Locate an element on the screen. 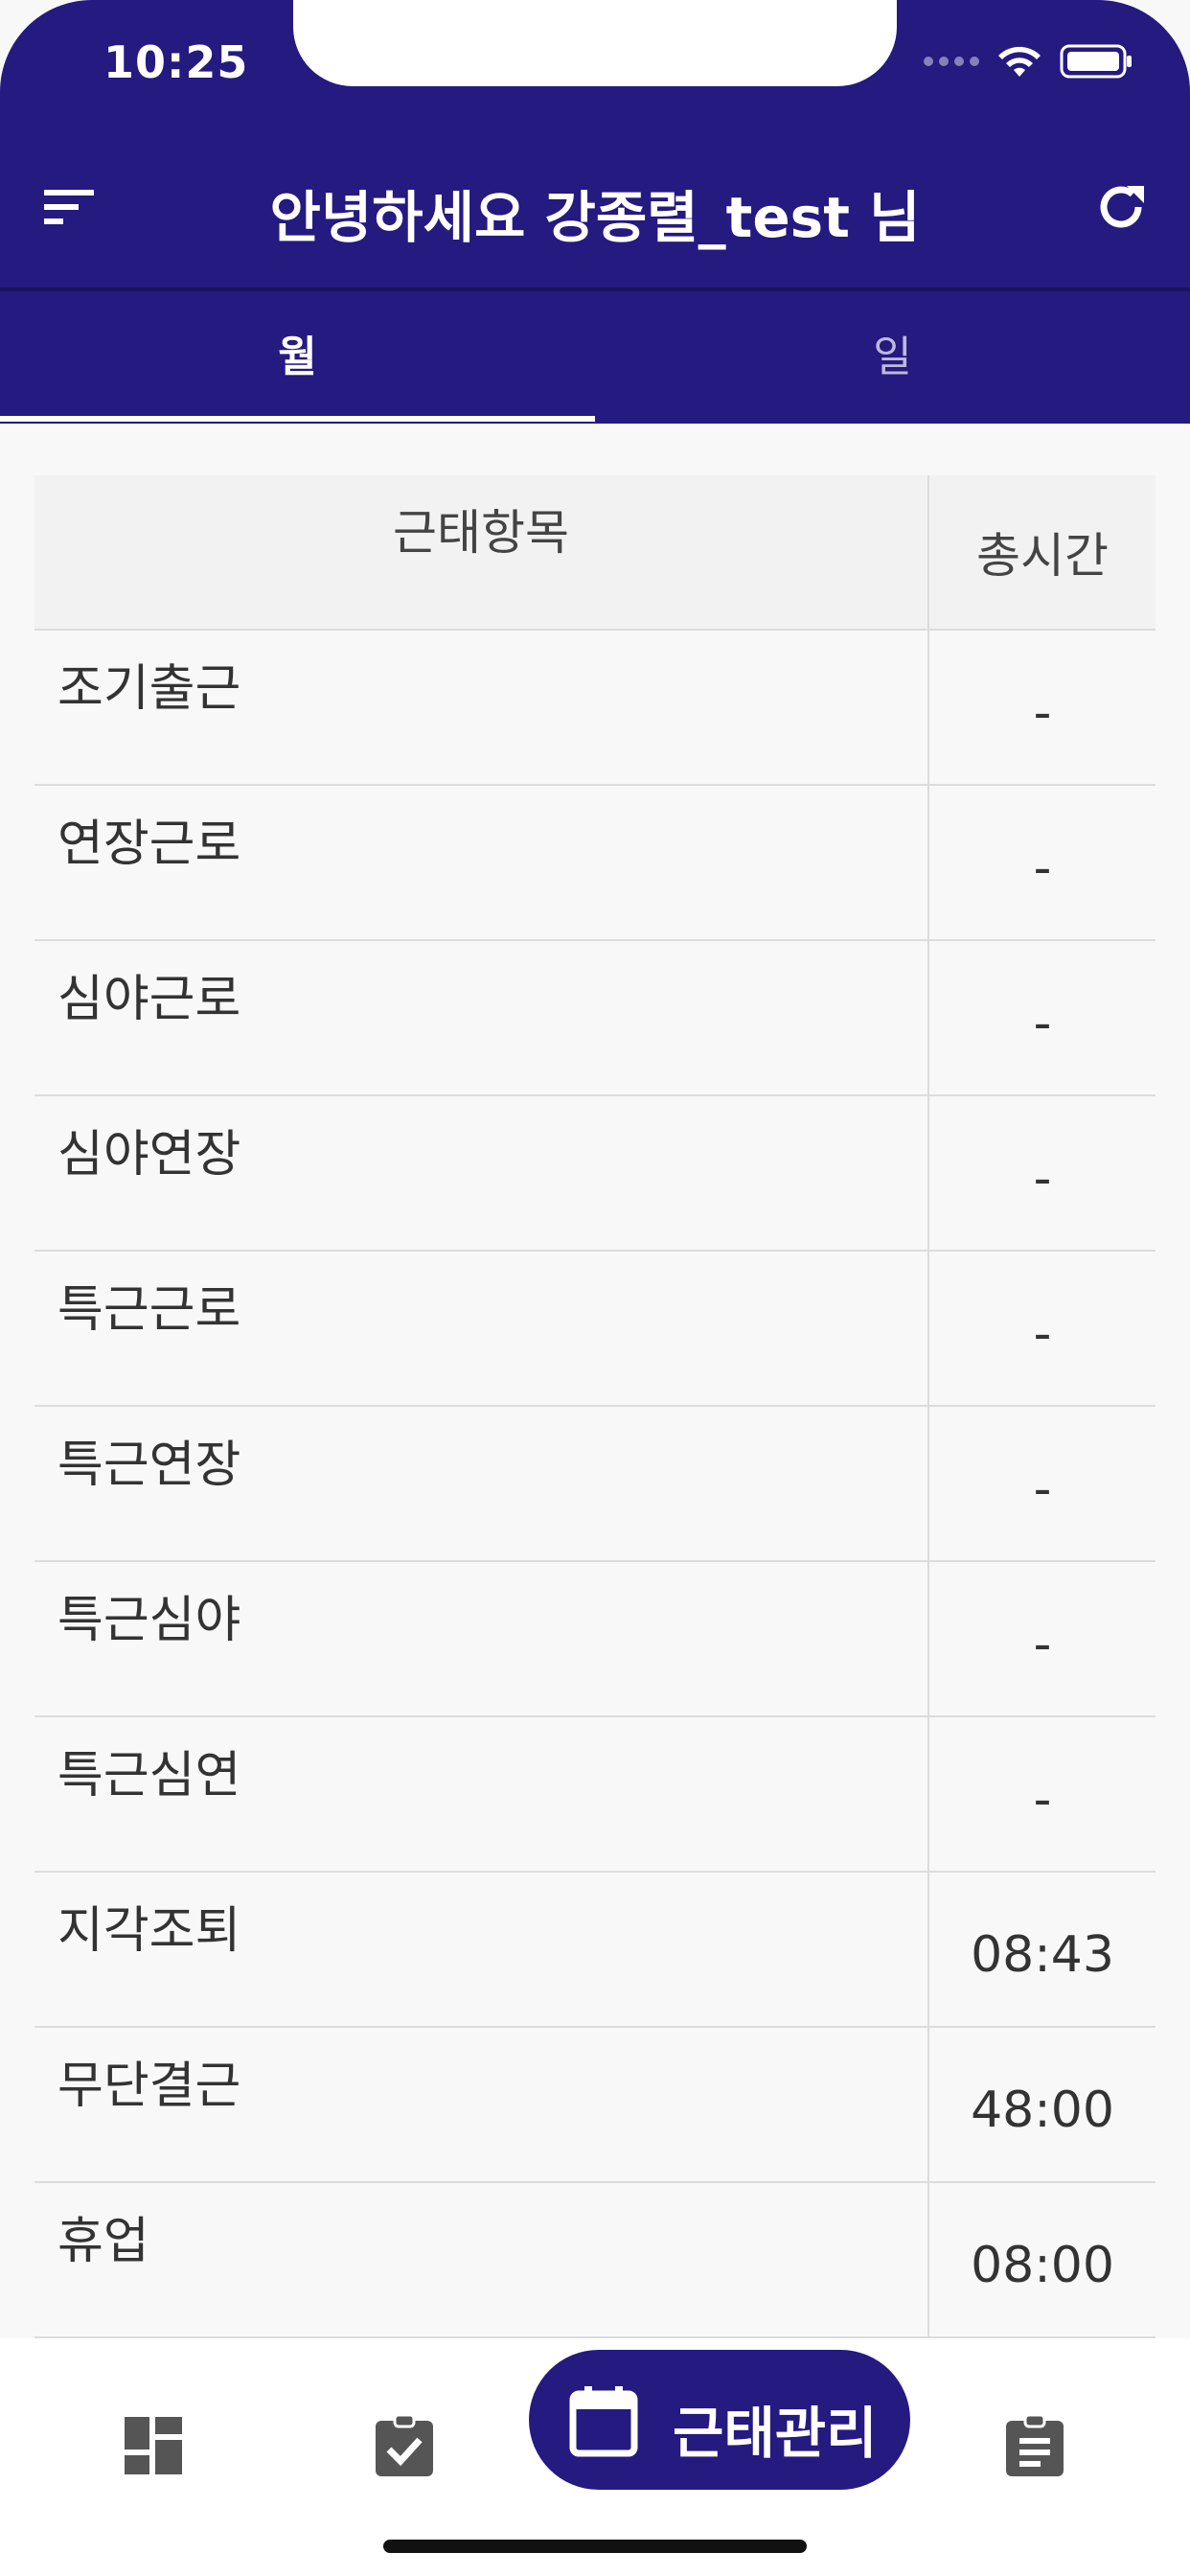 This screenshot has width=1190, height=2576. dashboard-icon is located at coordinates (154, 2445).